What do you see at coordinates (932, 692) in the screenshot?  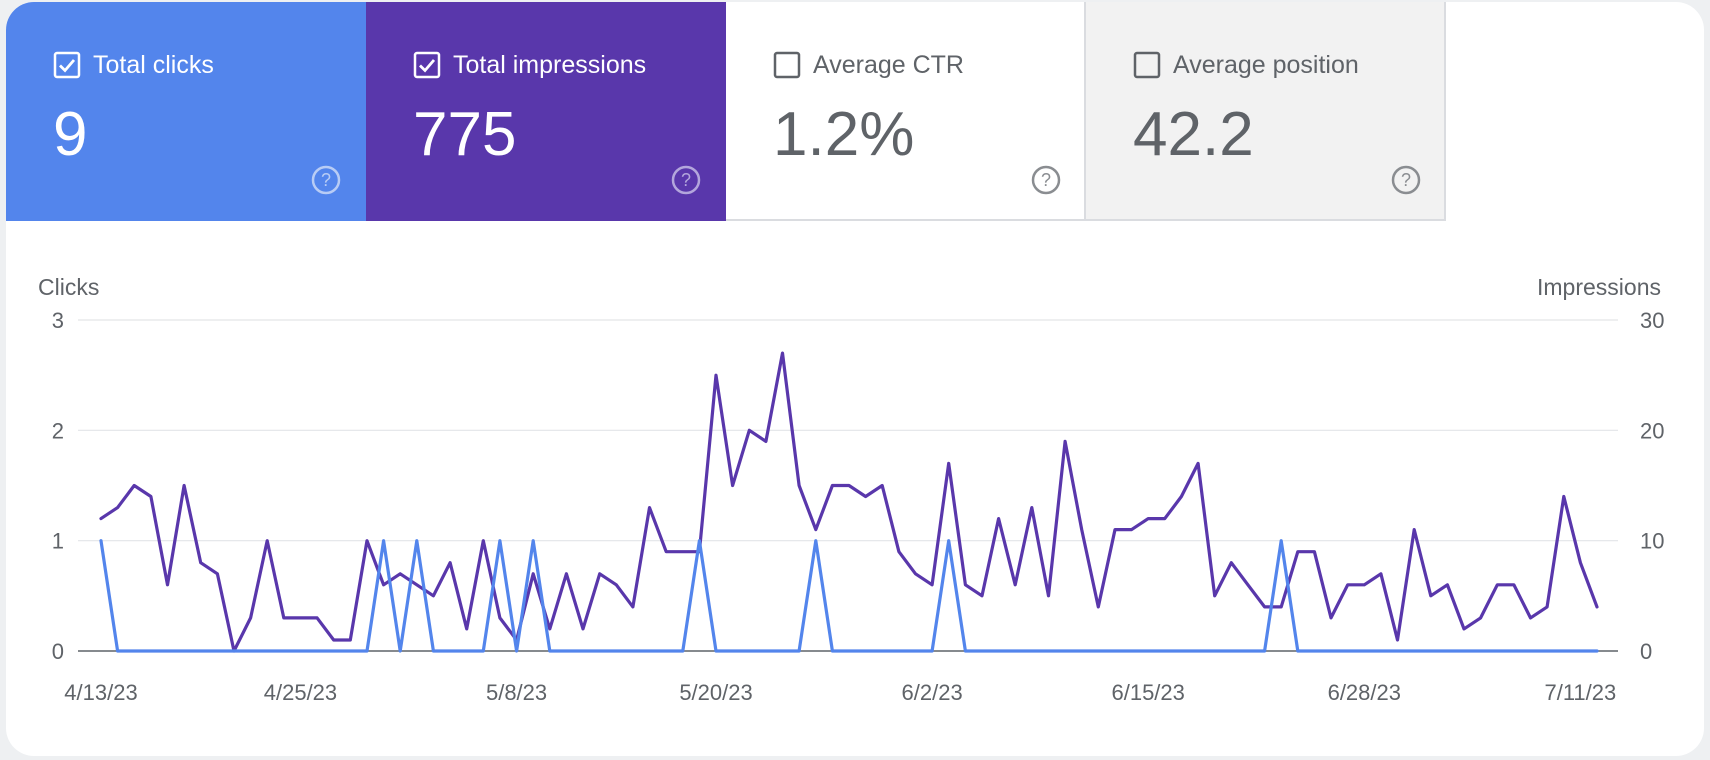 I see `x-tick-label: 6/2/23` at bounding box center [932, 692].